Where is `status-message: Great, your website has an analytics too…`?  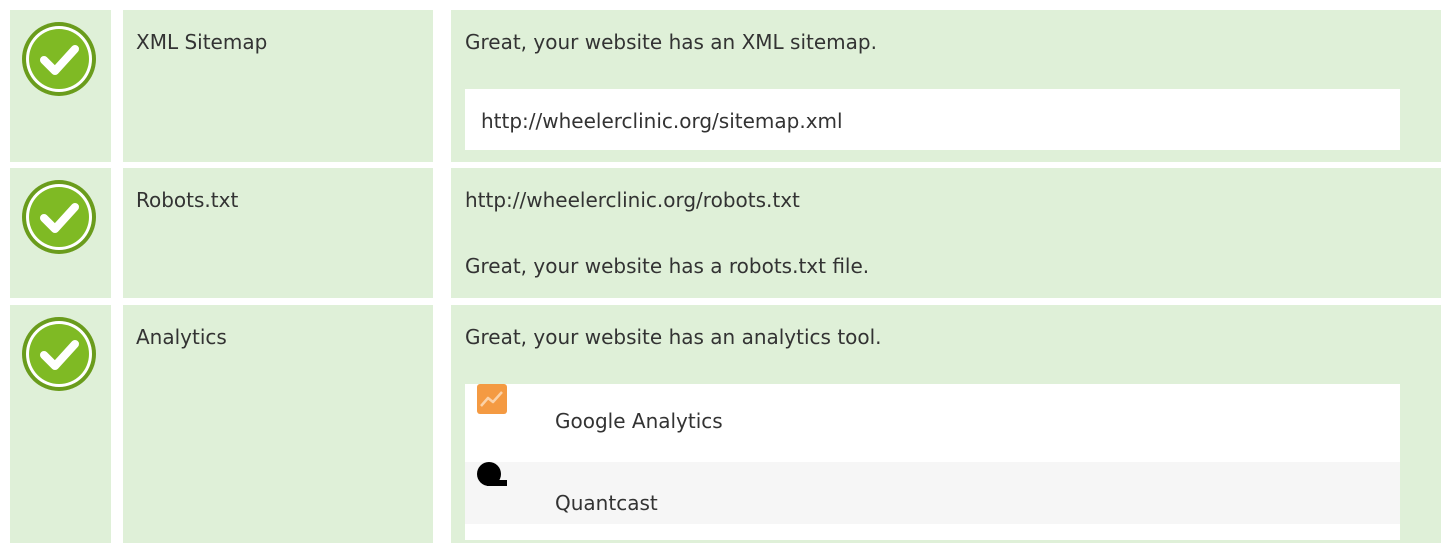
status-message: Great, your website has an analytics too… is located at coordinates (673, 337).